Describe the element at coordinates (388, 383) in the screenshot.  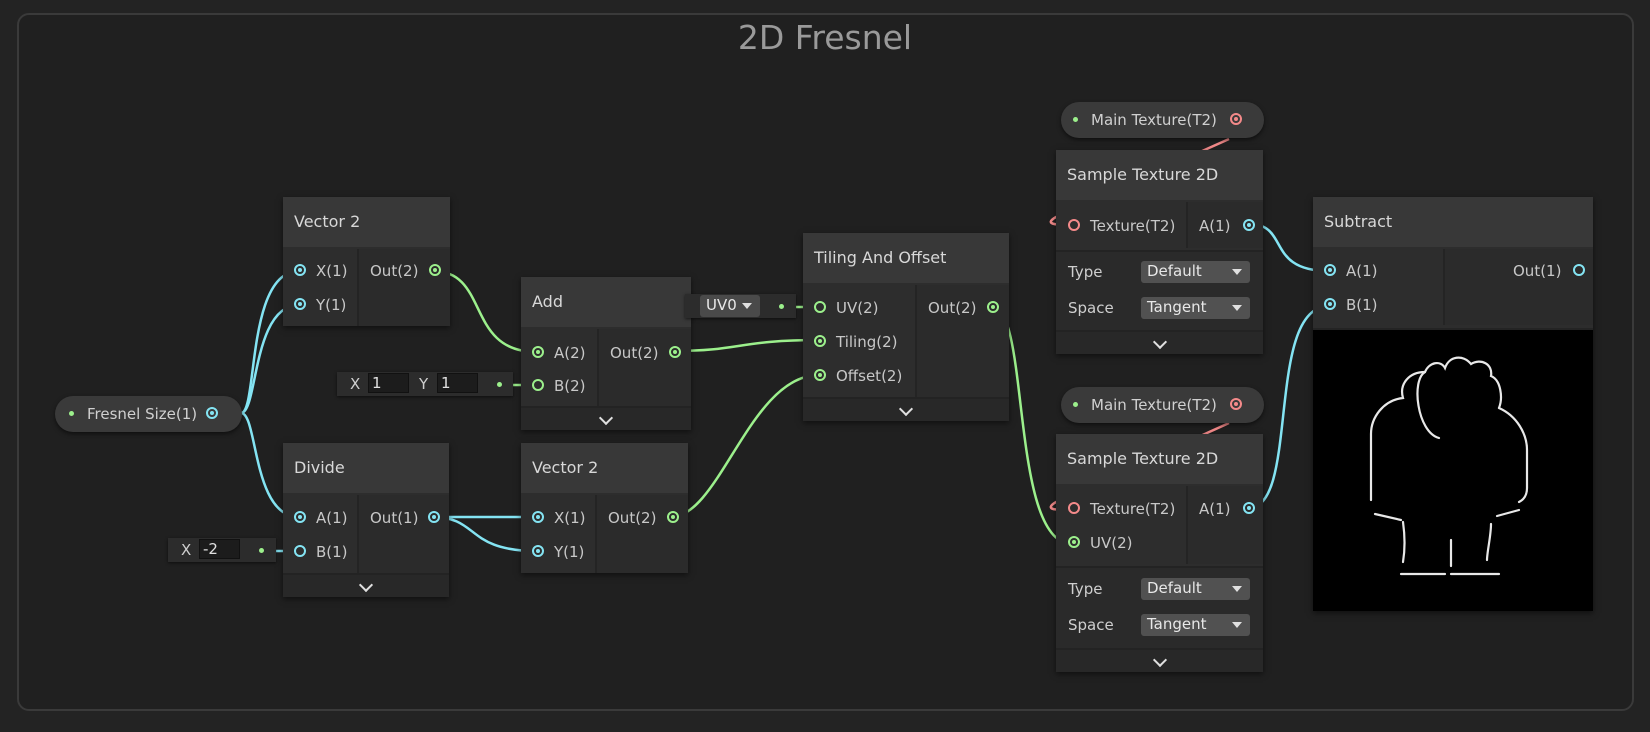
I see `field-x-value: 1` at that location.